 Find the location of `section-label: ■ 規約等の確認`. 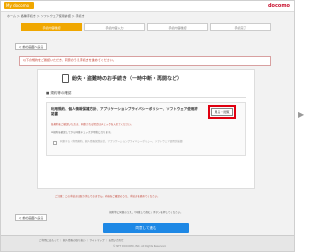

section-label: ■ 規約等の確認 is located at coordinates (59, 93).